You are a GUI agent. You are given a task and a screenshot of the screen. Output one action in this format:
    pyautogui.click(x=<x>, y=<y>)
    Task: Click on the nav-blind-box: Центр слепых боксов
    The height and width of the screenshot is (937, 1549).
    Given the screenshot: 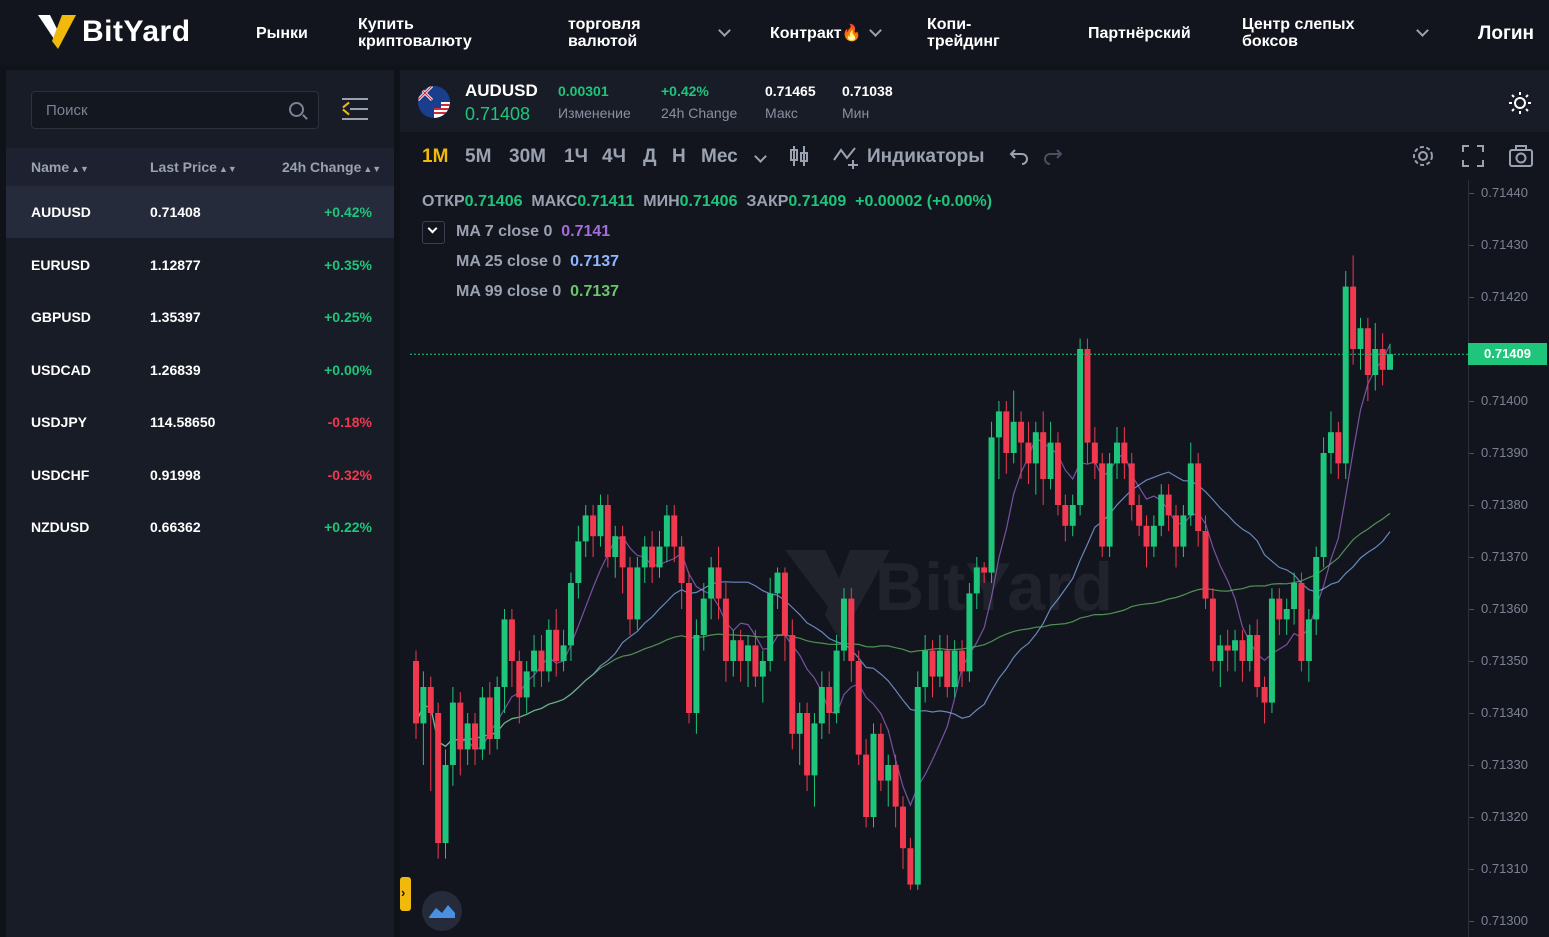 What is the action you would take?
    pyautogui.click(x=1298, y=33)
    